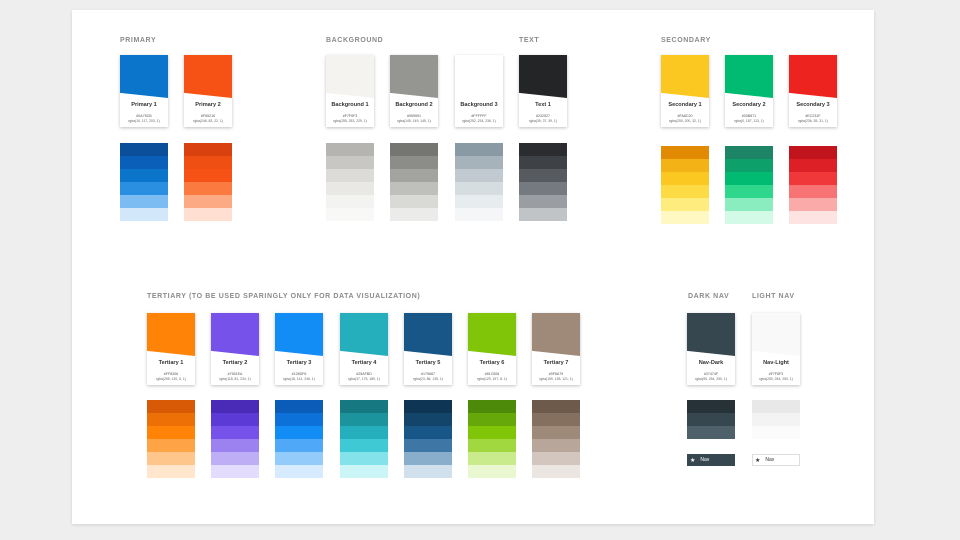  Describe the element at coordinates (529, 40) in the screenshot. I see `heading-text: TEXT` at that location.